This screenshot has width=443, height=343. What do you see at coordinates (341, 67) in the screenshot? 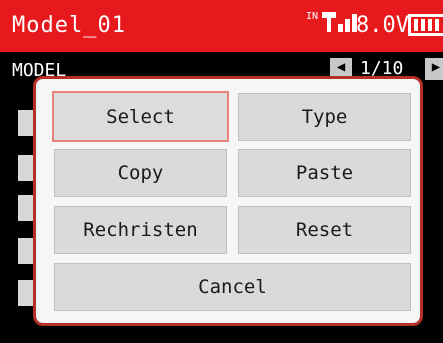
I see `arrow-left-icon: ◀` at bounding box center [341, 67].